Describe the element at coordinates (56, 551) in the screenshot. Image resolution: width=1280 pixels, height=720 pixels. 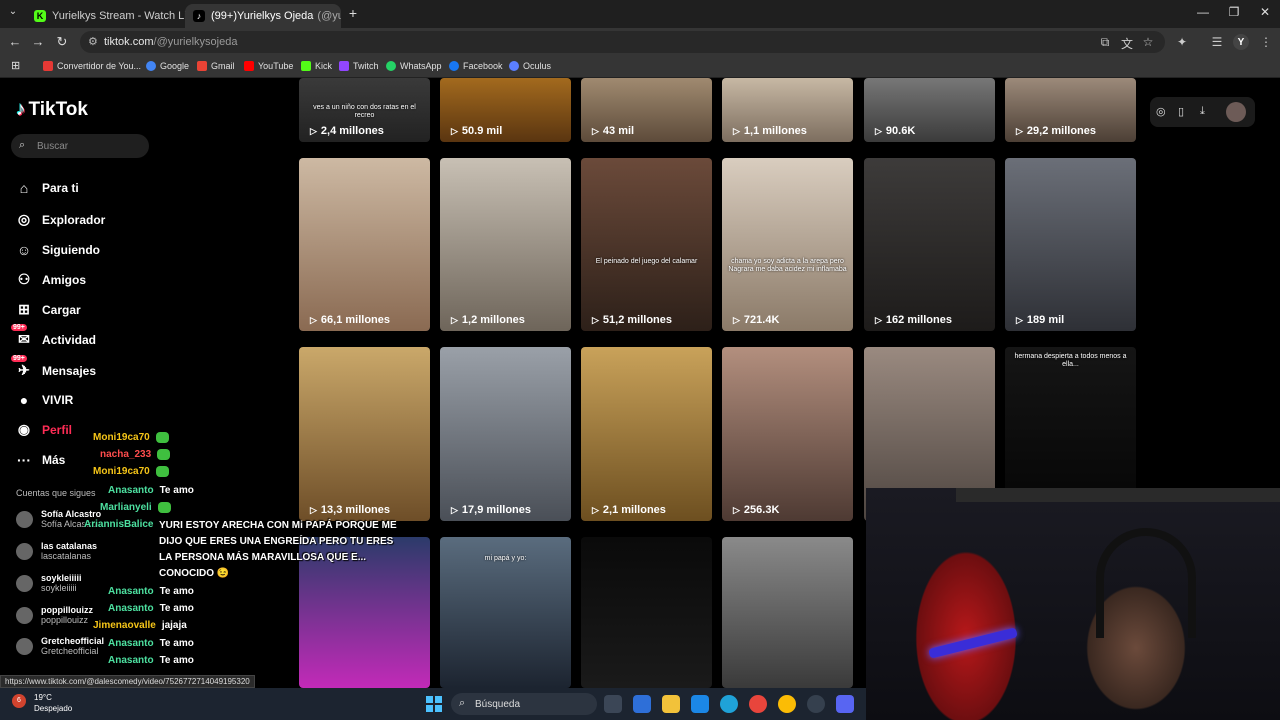
I see `following-account: las catalanas lascatalanas` at that location.